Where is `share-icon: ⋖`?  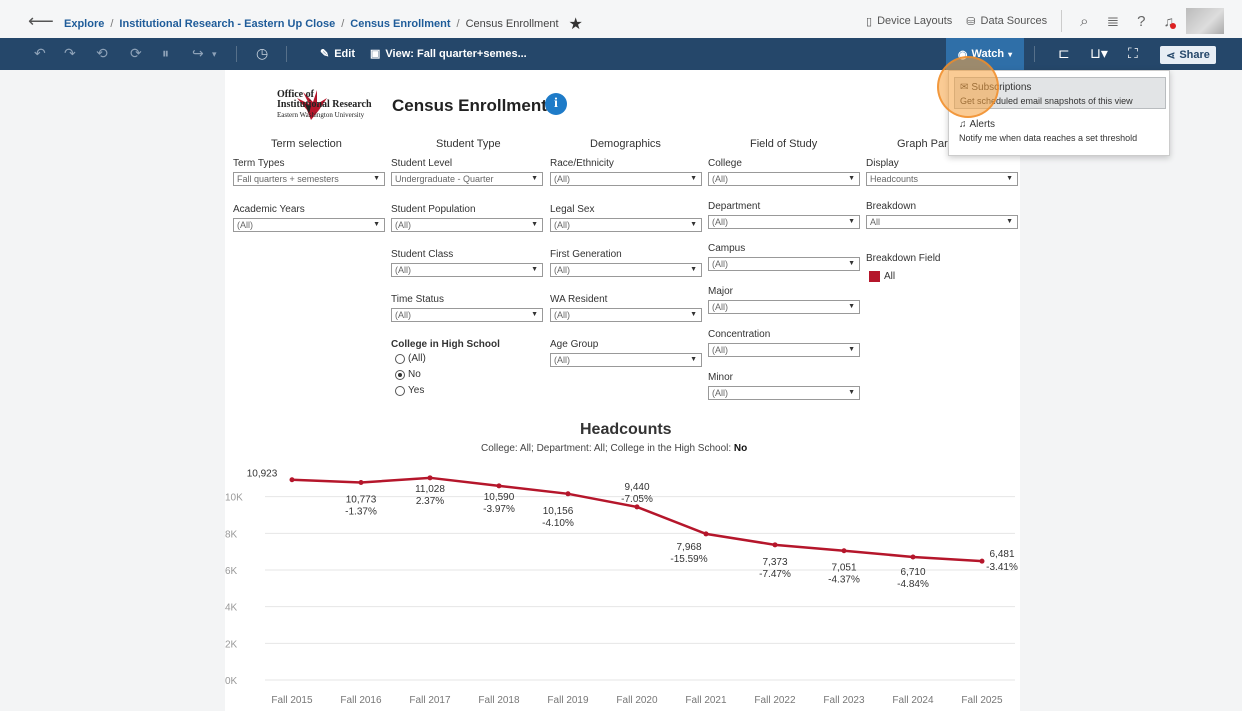
share-icon: ⋖ is located at coordinates (1171, 55).